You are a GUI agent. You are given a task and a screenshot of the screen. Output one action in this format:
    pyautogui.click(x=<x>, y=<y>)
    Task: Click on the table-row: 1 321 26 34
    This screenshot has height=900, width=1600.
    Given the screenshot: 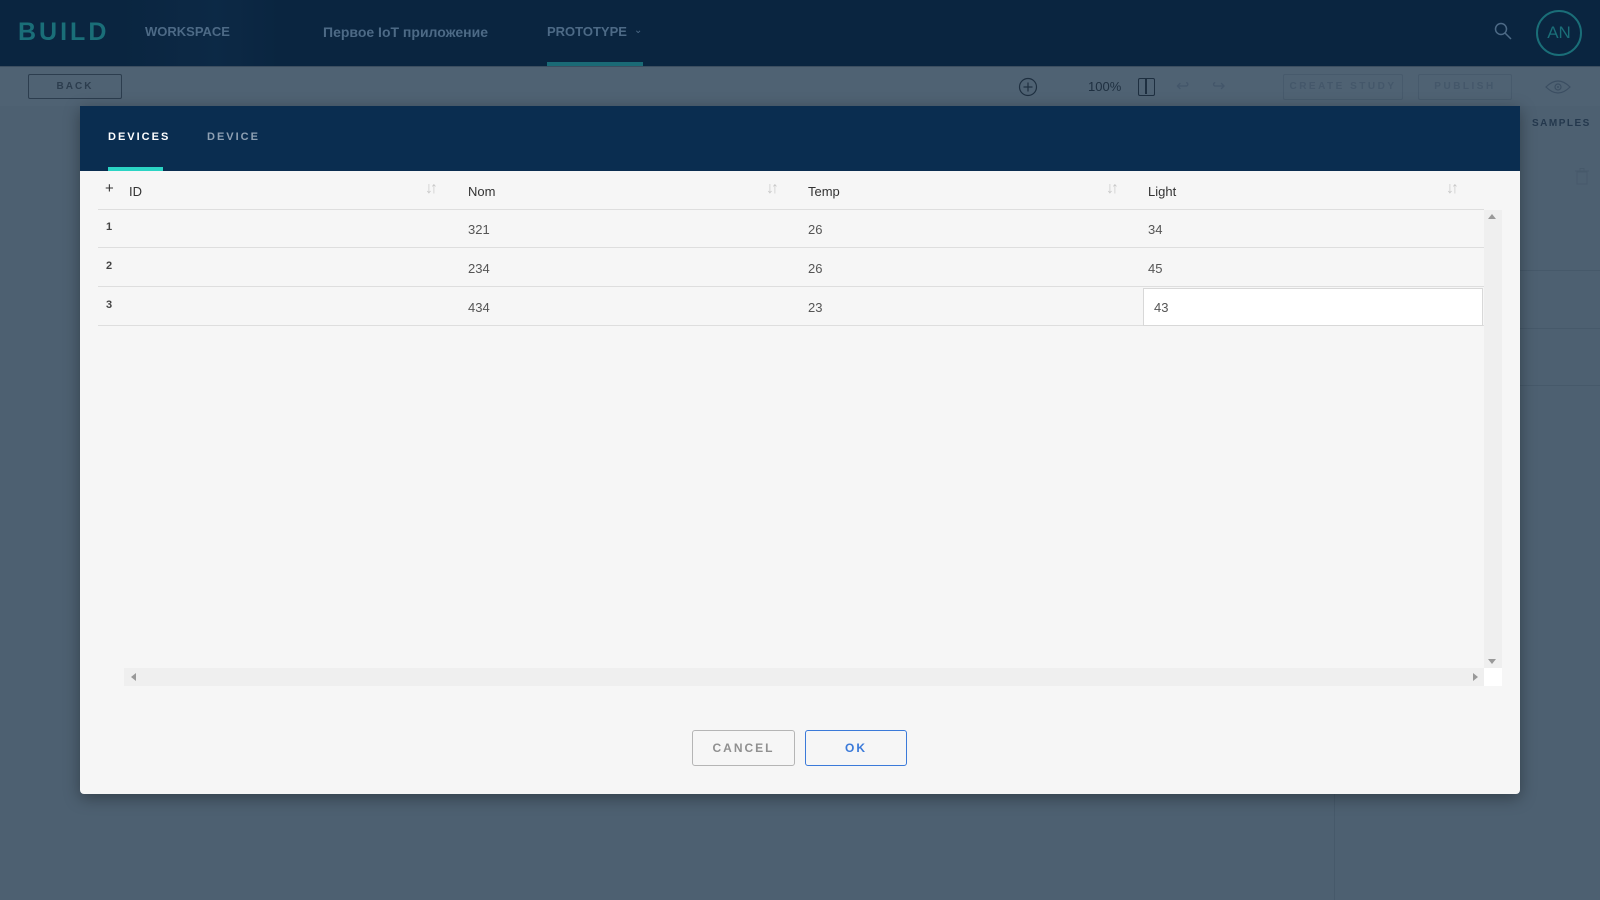 What is the action you would take?
    pyautogui.click(x=791, y=229)
    